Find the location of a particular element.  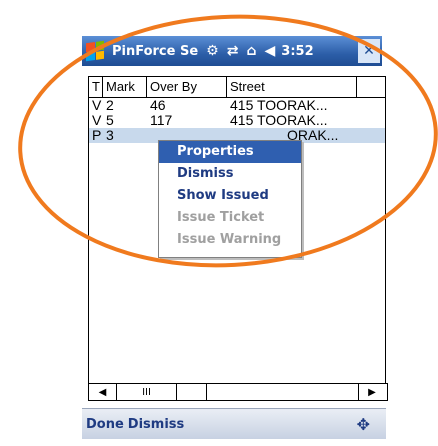

menu-item-label: Show Issued is located at coordinates (223, 195).